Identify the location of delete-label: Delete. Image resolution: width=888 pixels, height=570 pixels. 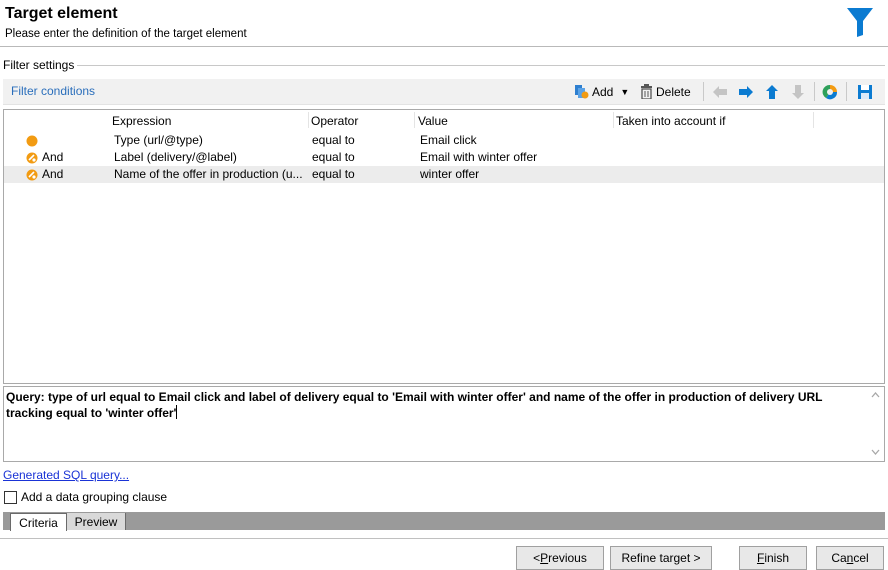
(673, 91).